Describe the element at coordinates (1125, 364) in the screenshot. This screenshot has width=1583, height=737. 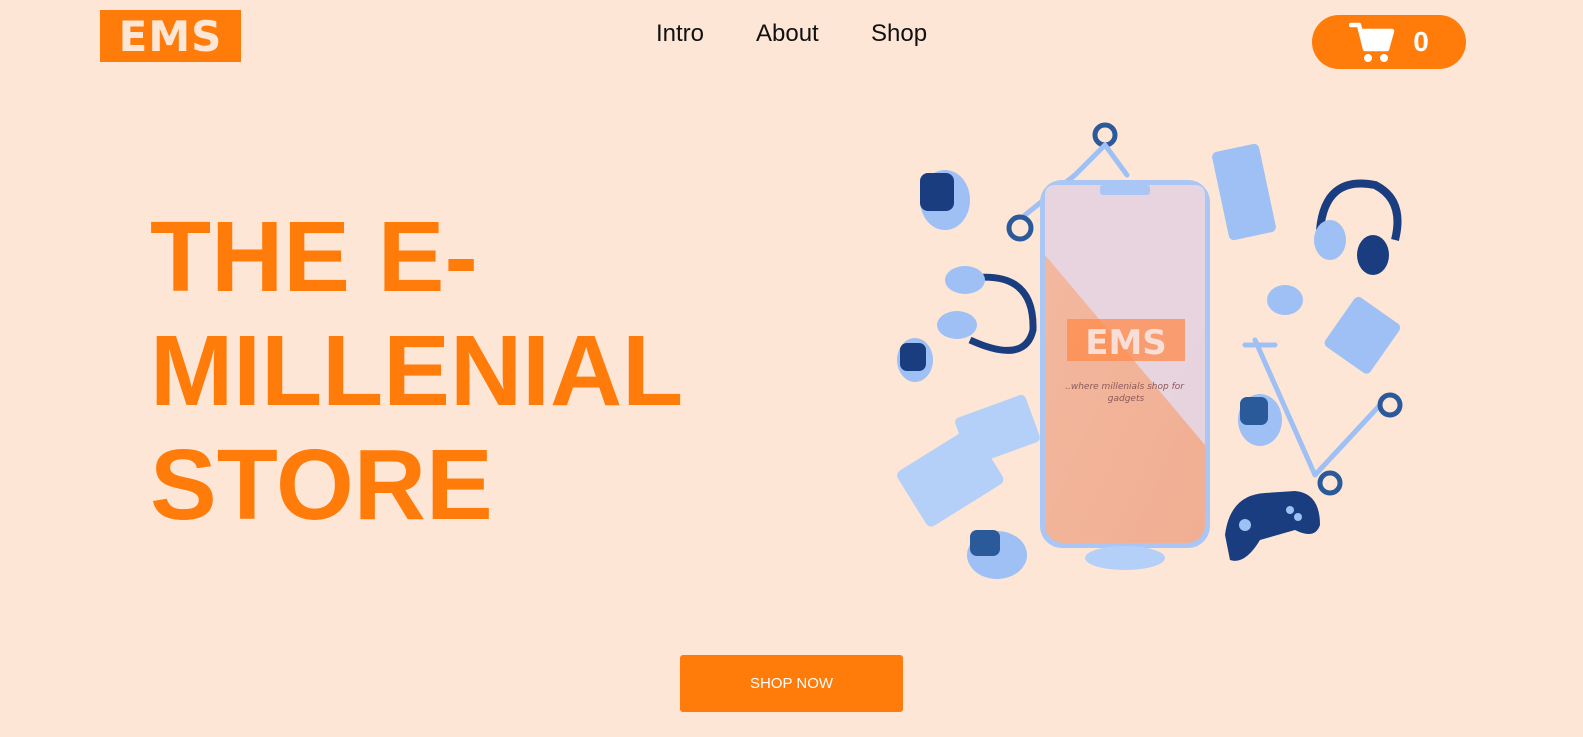
I see `phone-illustration: EMS ..where millenials shop for gadgets` at that location.